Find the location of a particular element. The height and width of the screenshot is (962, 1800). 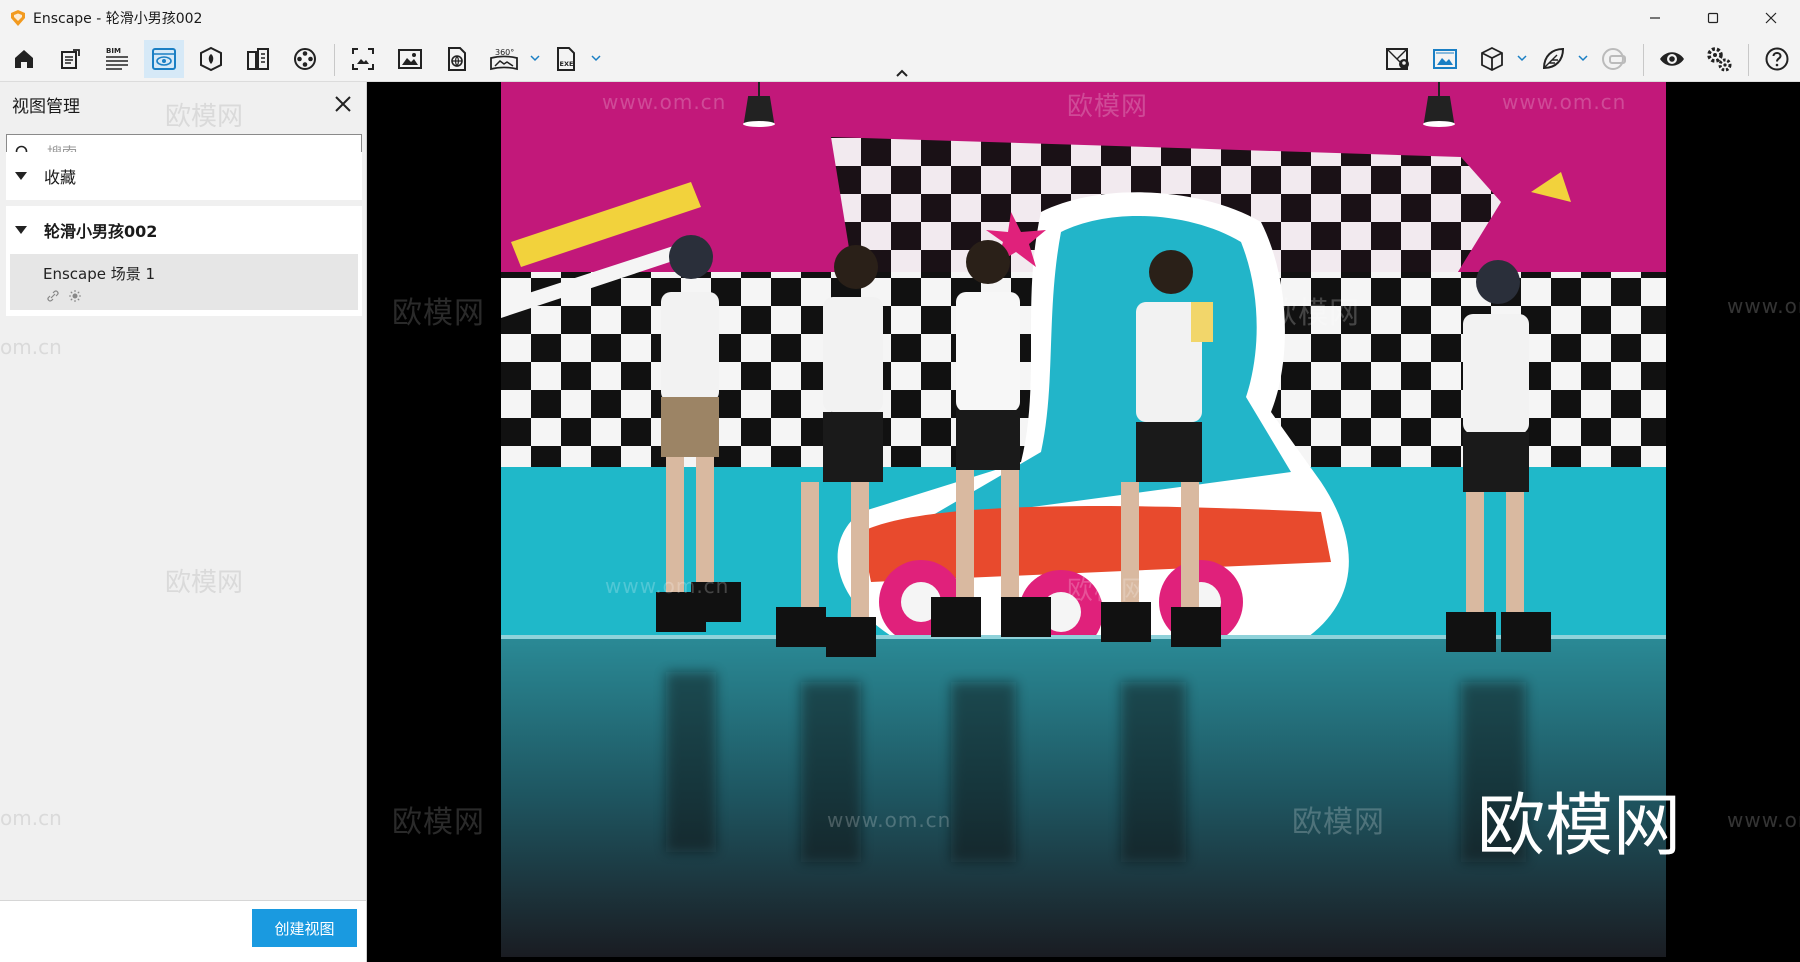

general-settings-button is located at coordinates (1719, 59).